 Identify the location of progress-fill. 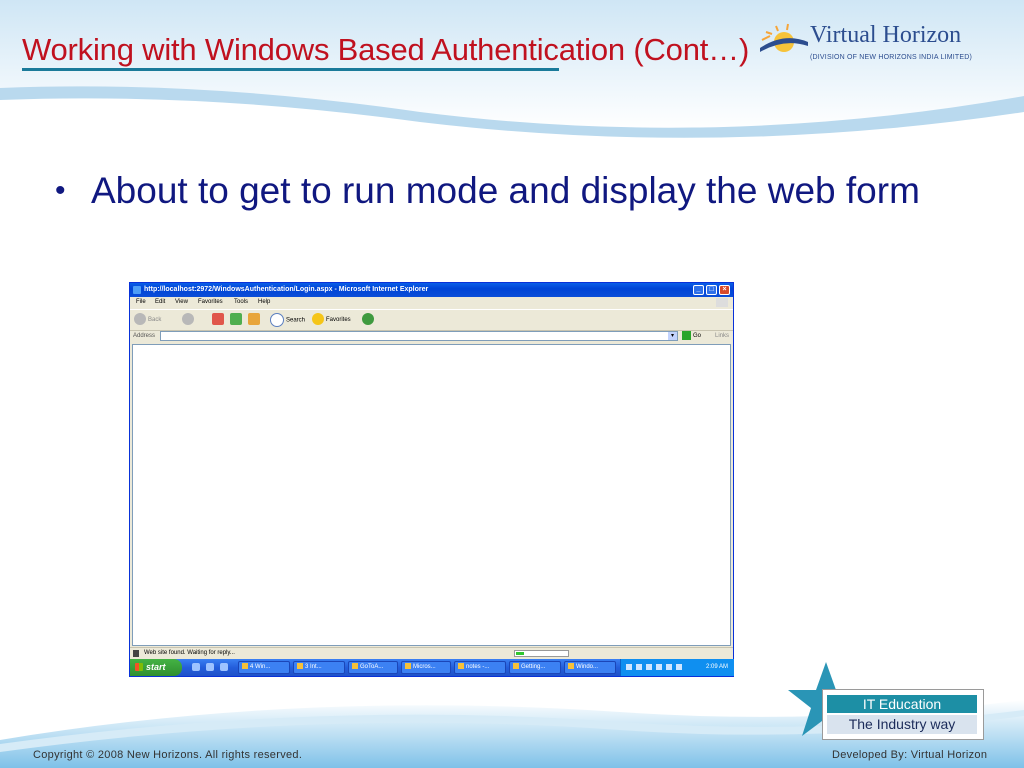
(520, 653).